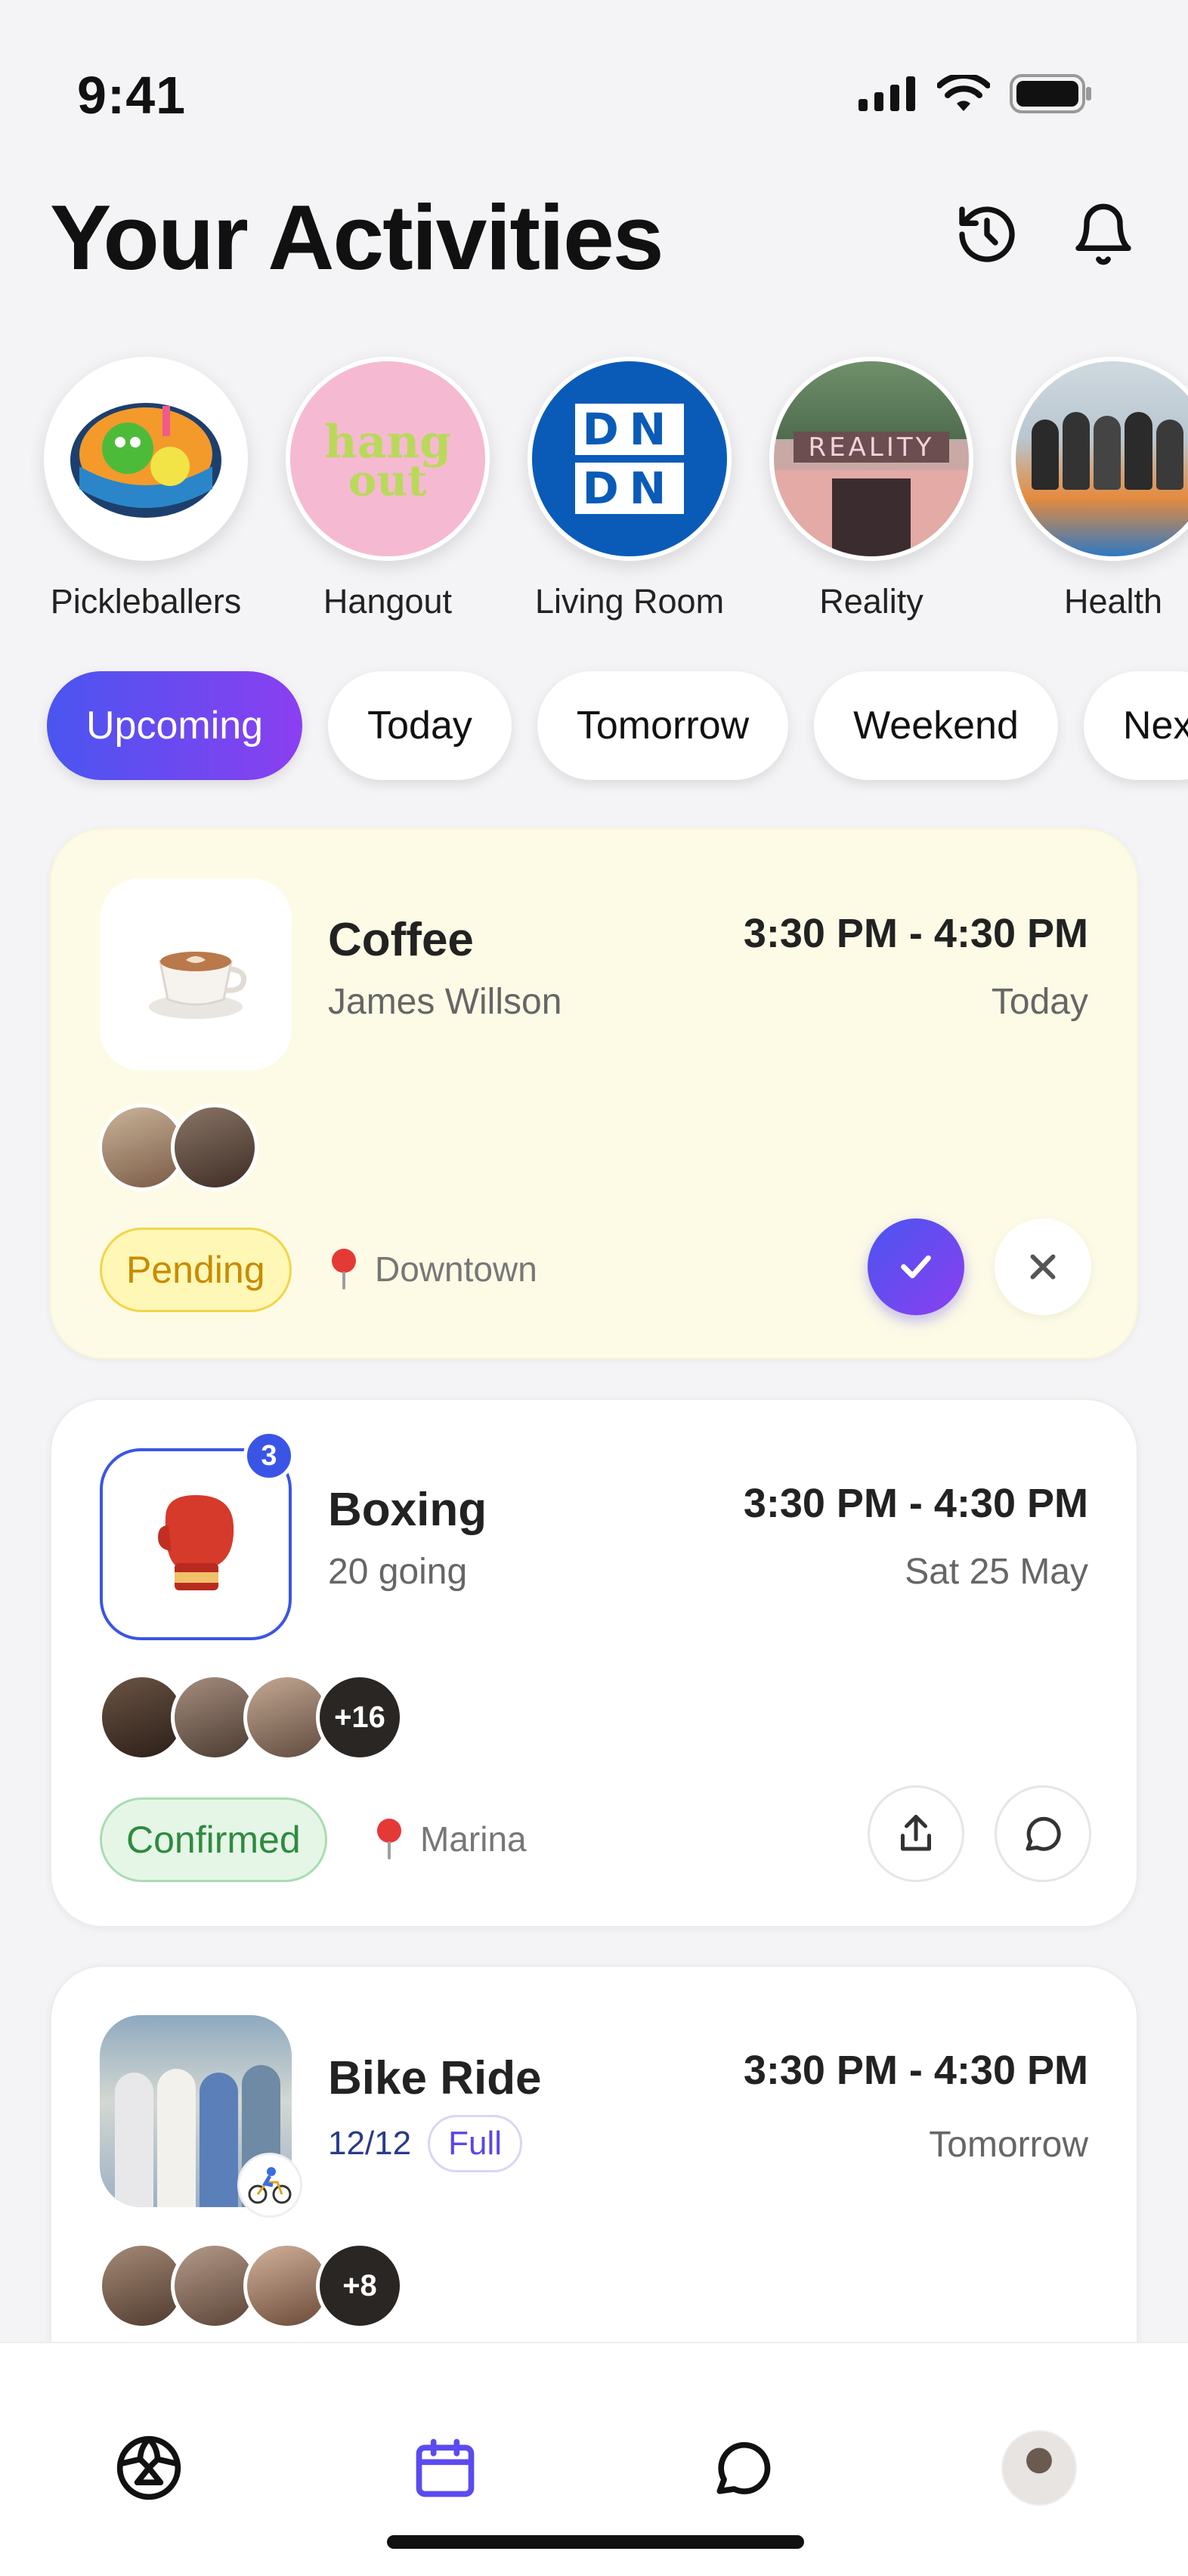 The image size is (1188, 2576). I want to click on bell-icon, so click(1103, 234).